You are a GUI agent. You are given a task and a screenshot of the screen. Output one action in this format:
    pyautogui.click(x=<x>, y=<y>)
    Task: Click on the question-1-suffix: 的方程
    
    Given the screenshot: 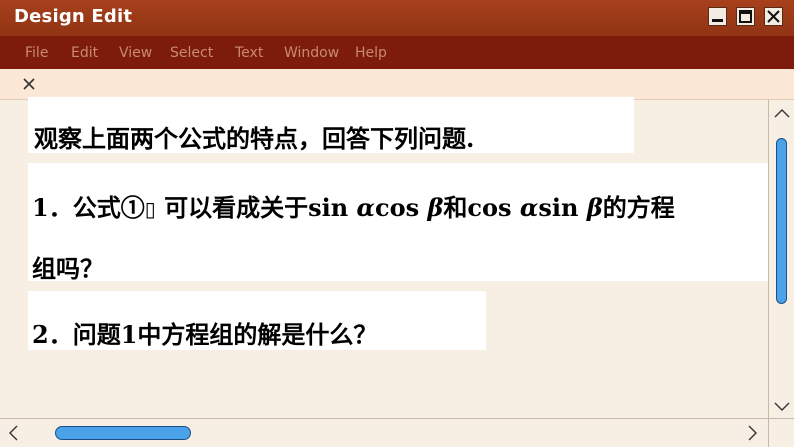 What is the action you would take?
    pyautogui.click(x=638, y=207)
    